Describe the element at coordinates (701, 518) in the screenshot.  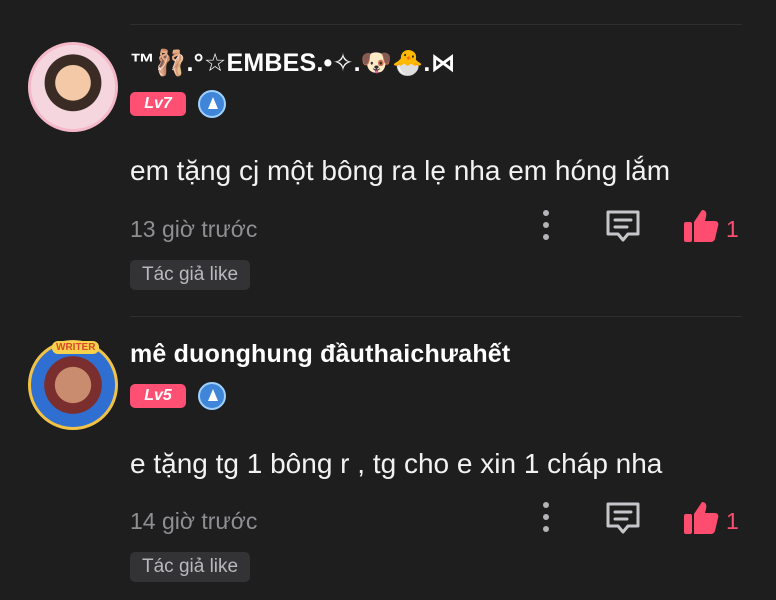
I see `thumbs-up-icon` at that location.